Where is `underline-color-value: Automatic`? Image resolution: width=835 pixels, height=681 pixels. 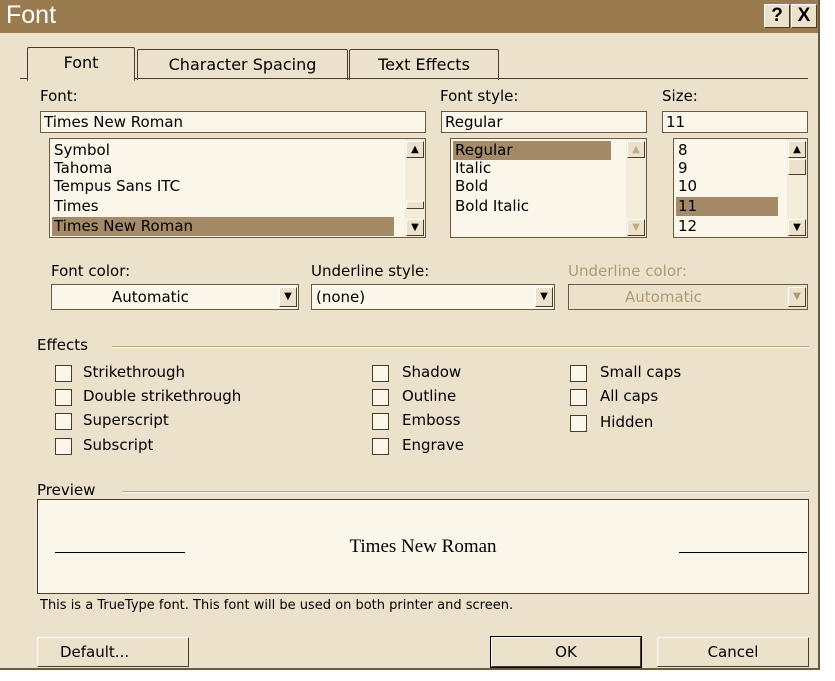
underline-color-value: Automatic is located at coordinates (663, 297).